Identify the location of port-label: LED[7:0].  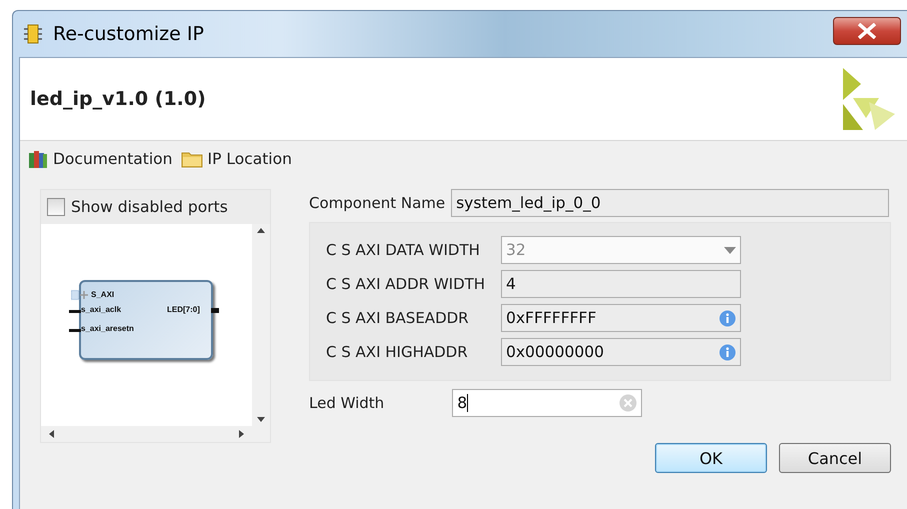
(183, 309).